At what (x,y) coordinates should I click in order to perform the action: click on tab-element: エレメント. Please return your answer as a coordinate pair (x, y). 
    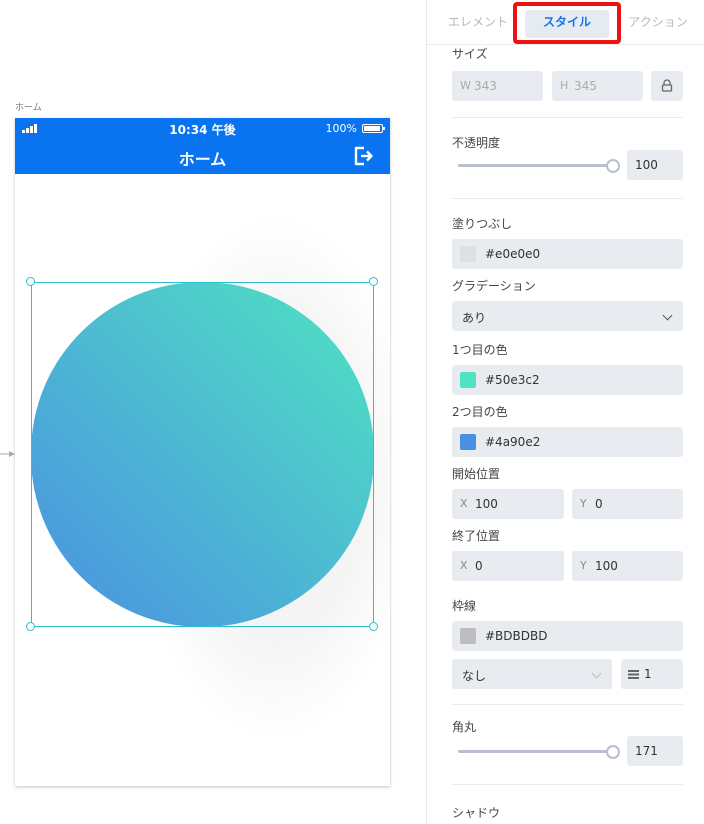
    Looking at the image, I should click on (478, 24).